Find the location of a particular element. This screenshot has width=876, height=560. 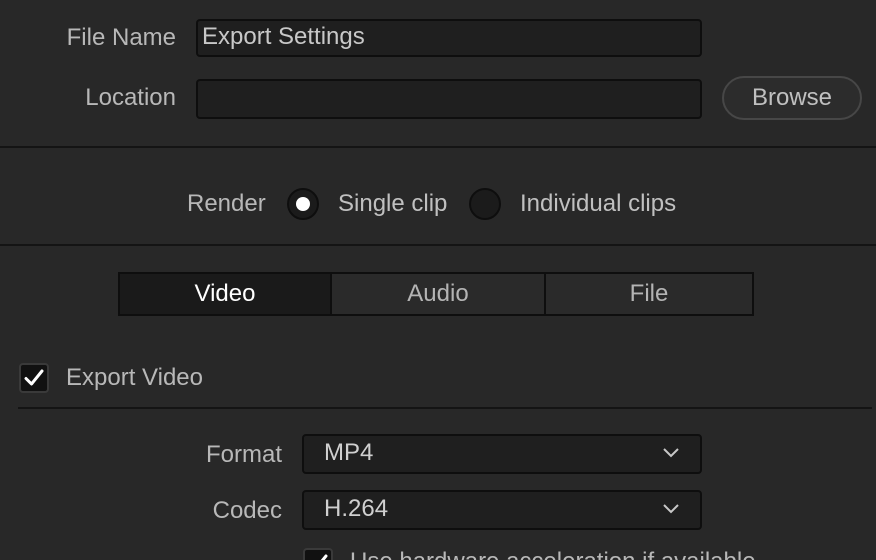

hardware-accel-checkbox is located at coordinates (318, 554).